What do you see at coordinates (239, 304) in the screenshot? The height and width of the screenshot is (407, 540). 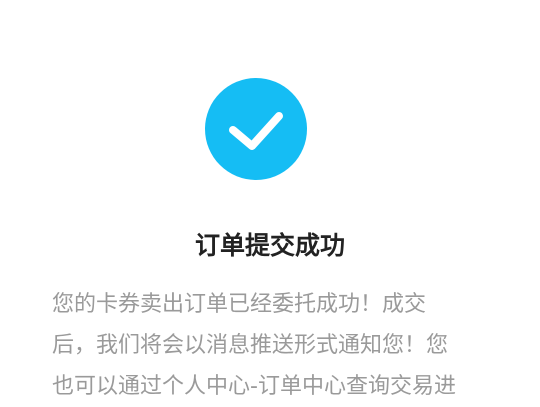 I see `message-line-1: 您的卡券卖出订单已经委托成功！成交` at bounding box center [239, 304].